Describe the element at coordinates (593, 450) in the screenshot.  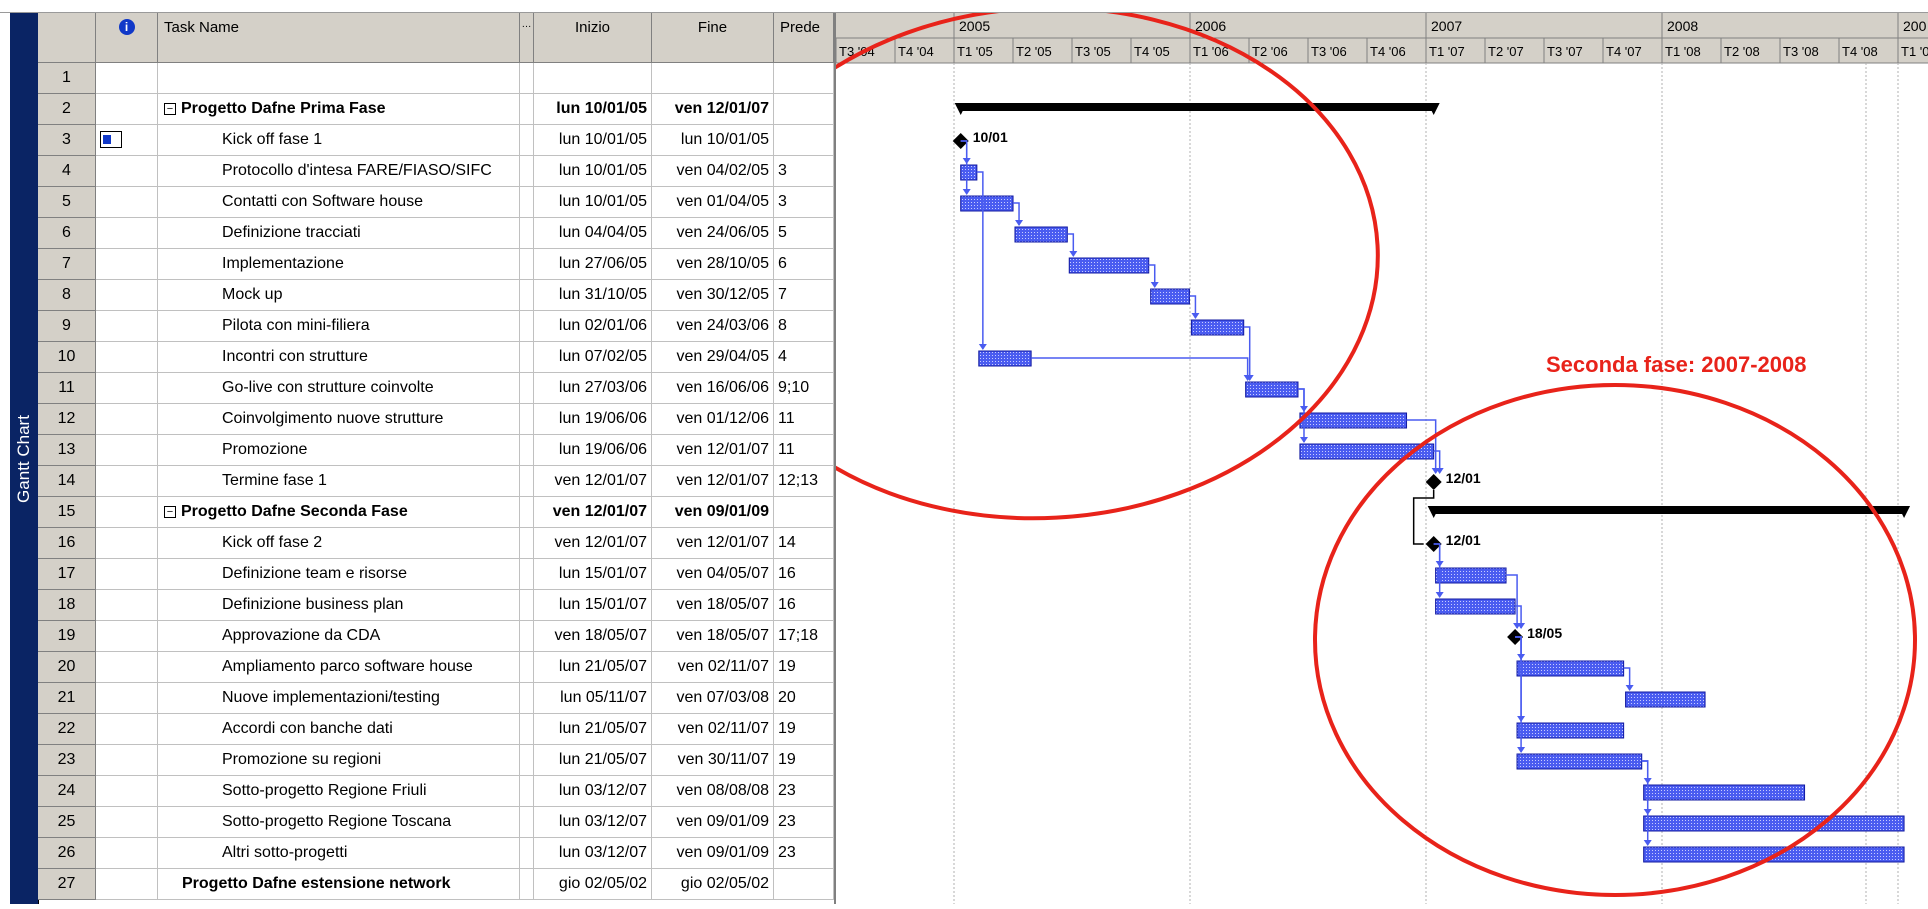
I see `start-date-cell: lun 19/06/06` at that location.